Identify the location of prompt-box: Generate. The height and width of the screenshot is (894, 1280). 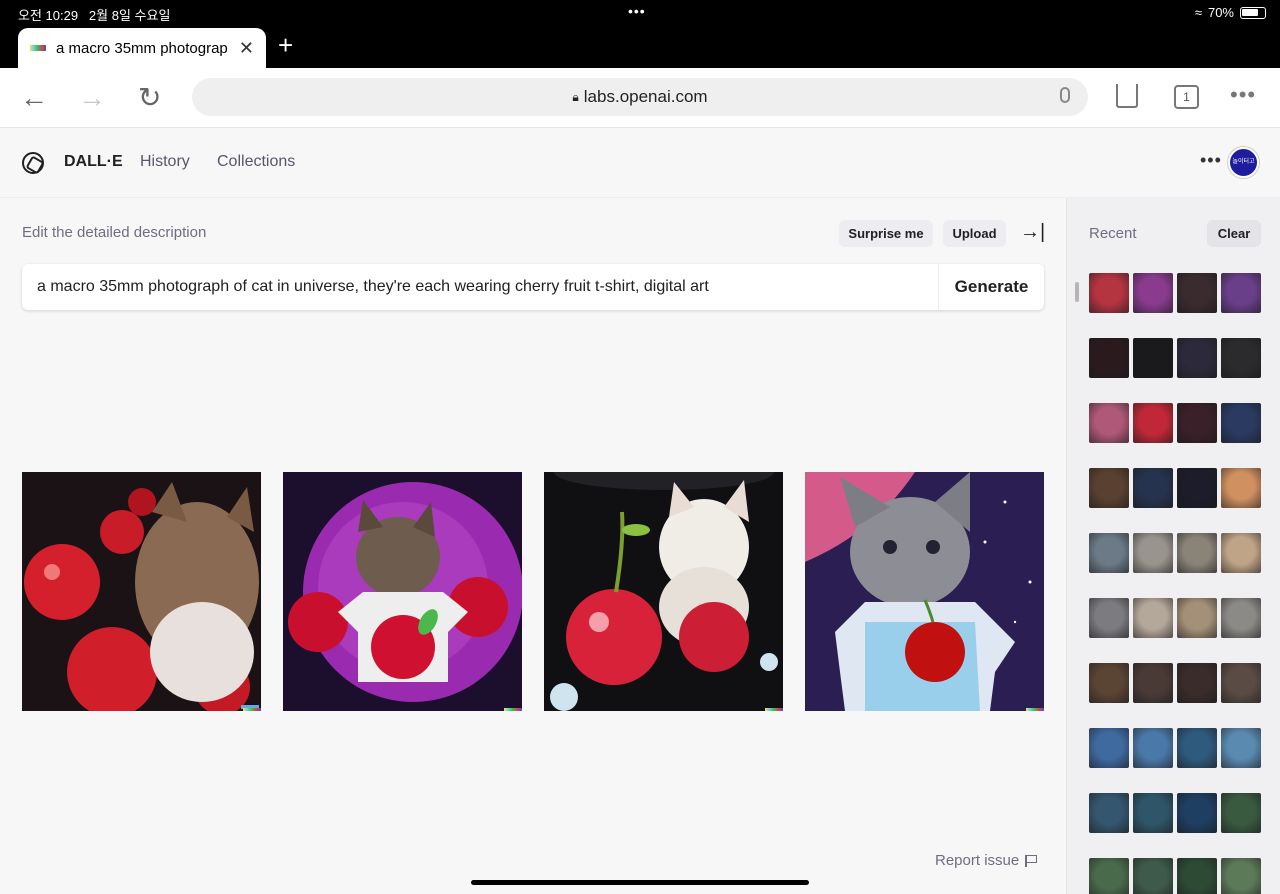
(533, 287).